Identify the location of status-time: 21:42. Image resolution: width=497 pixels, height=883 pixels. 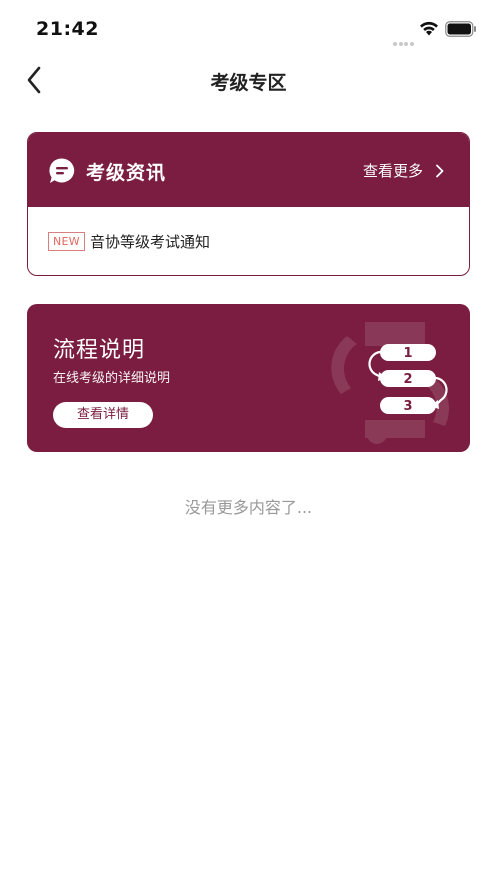
(67, 29).